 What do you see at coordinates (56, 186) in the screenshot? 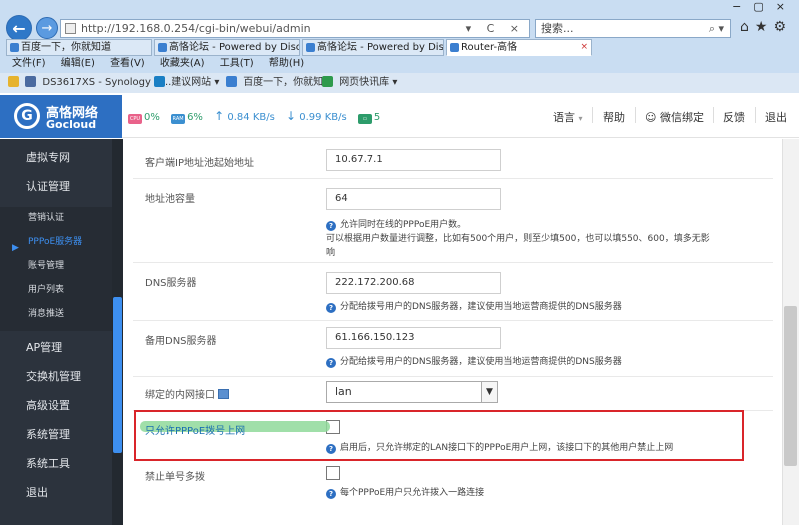
I see `sidebar-item-auth: 认证管理` at bounding box center [56, 186].